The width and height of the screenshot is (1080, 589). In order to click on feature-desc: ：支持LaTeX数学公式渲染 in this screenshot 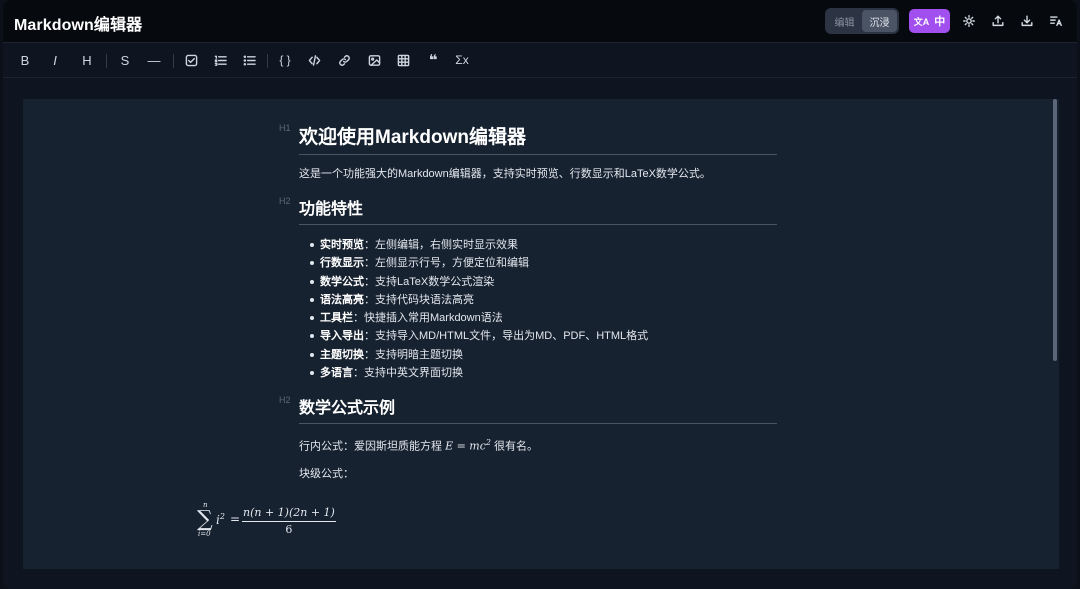, I will do `click(429, 281)`.